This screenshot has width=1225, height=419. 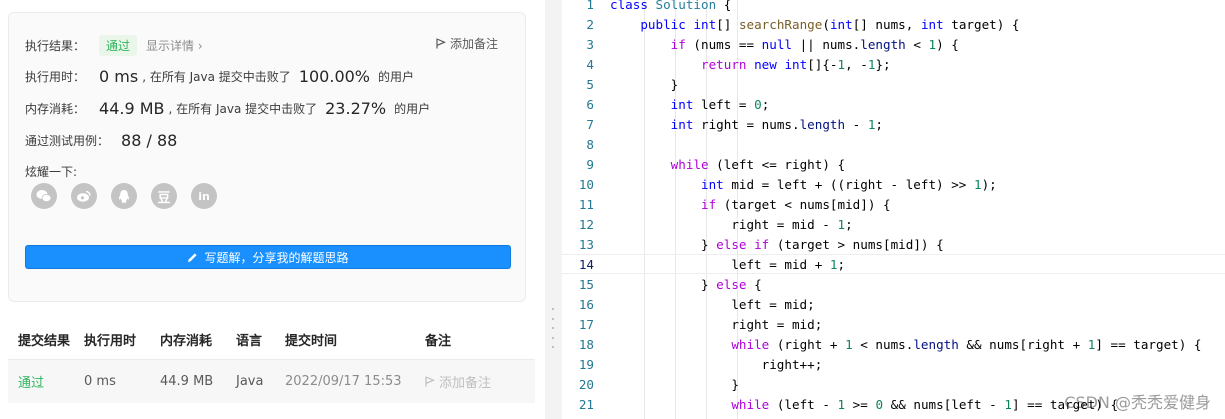 I want to click on result-row: 执行结果： 通过 显示详情 ›, so click(x=114, y=45).